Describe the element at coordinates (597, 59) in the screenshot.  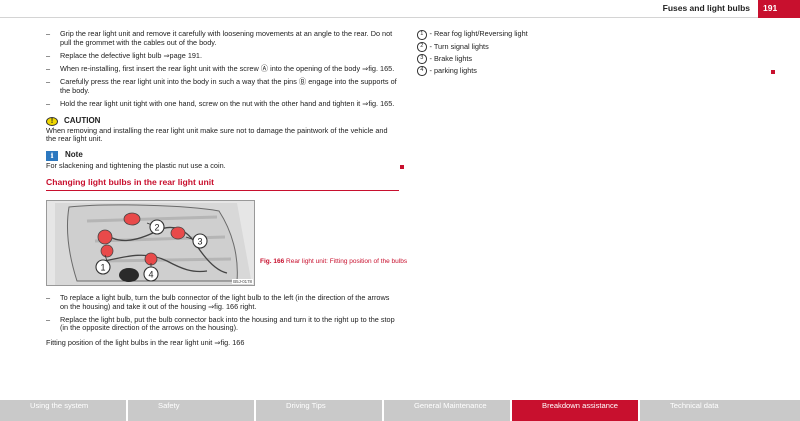
I see `legend-item: 3 - Brake lights` at that location.